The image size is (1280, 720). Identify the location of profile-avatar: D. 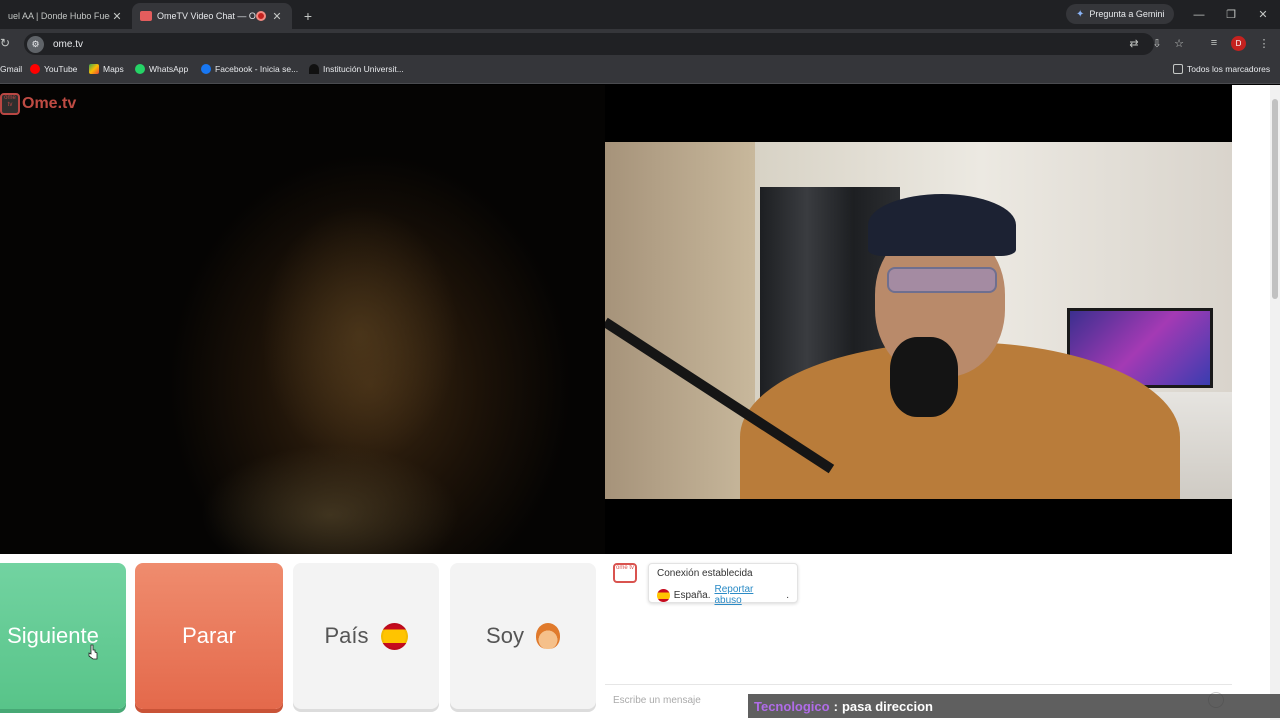
(1238, 43).